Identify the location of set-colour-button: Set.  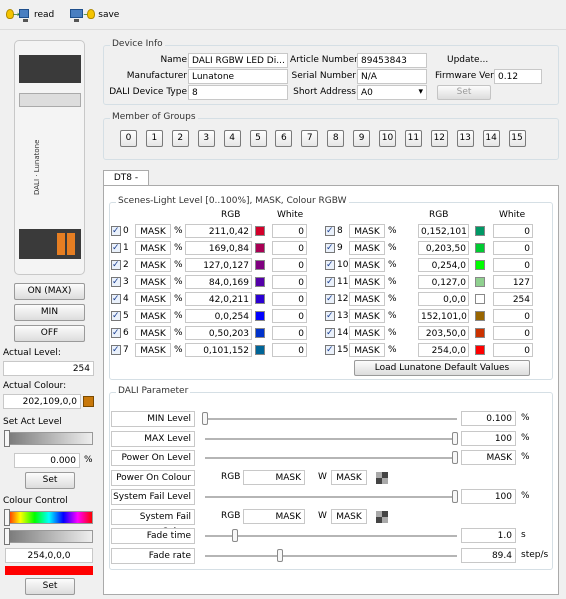
(50, 586).